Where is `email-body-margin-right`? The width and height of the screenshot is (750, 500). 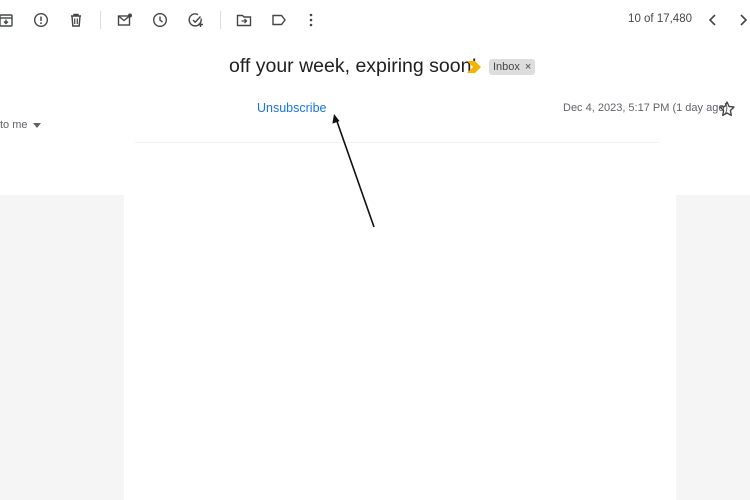
email-body-margin-right is located at coordinates (713, 347).